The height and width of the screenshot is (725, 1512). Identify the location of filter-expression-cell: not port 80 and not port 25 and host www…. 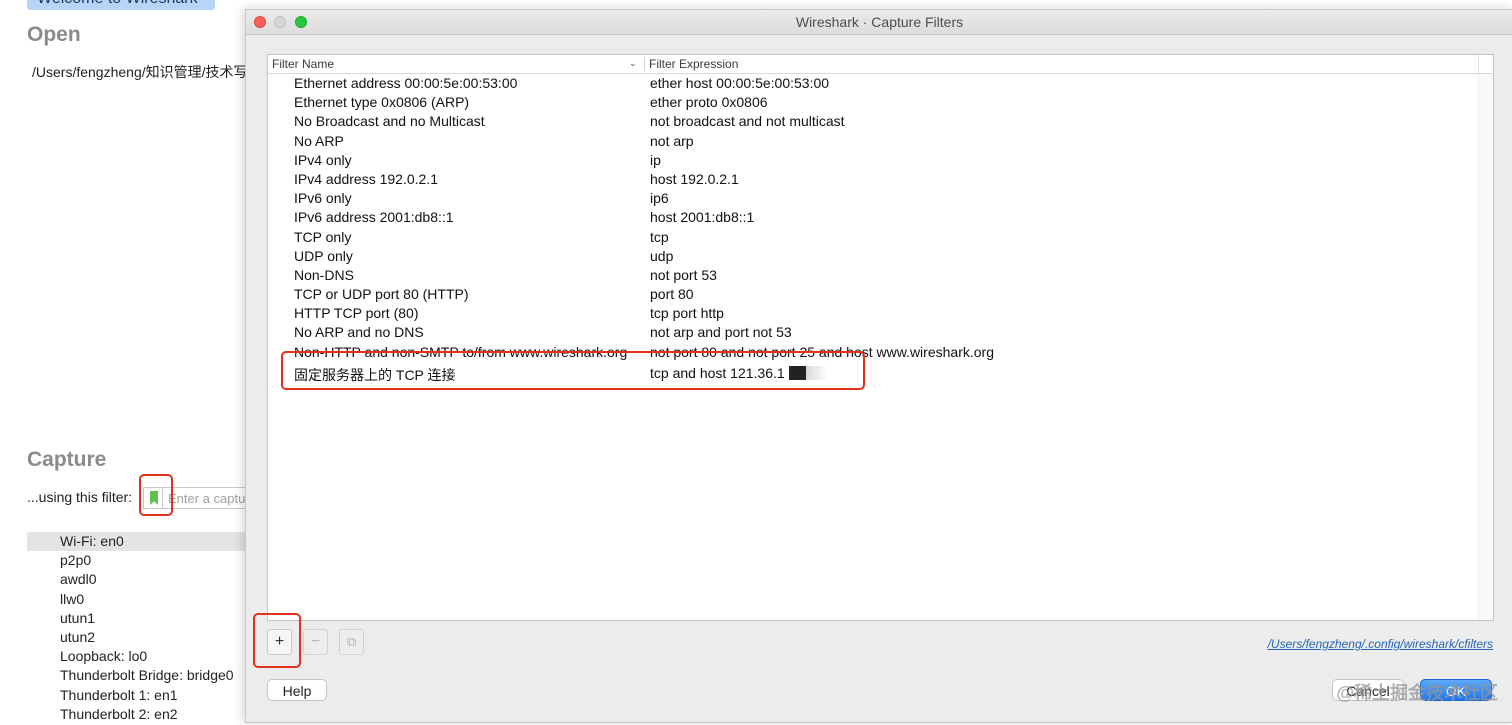
(822, 352).